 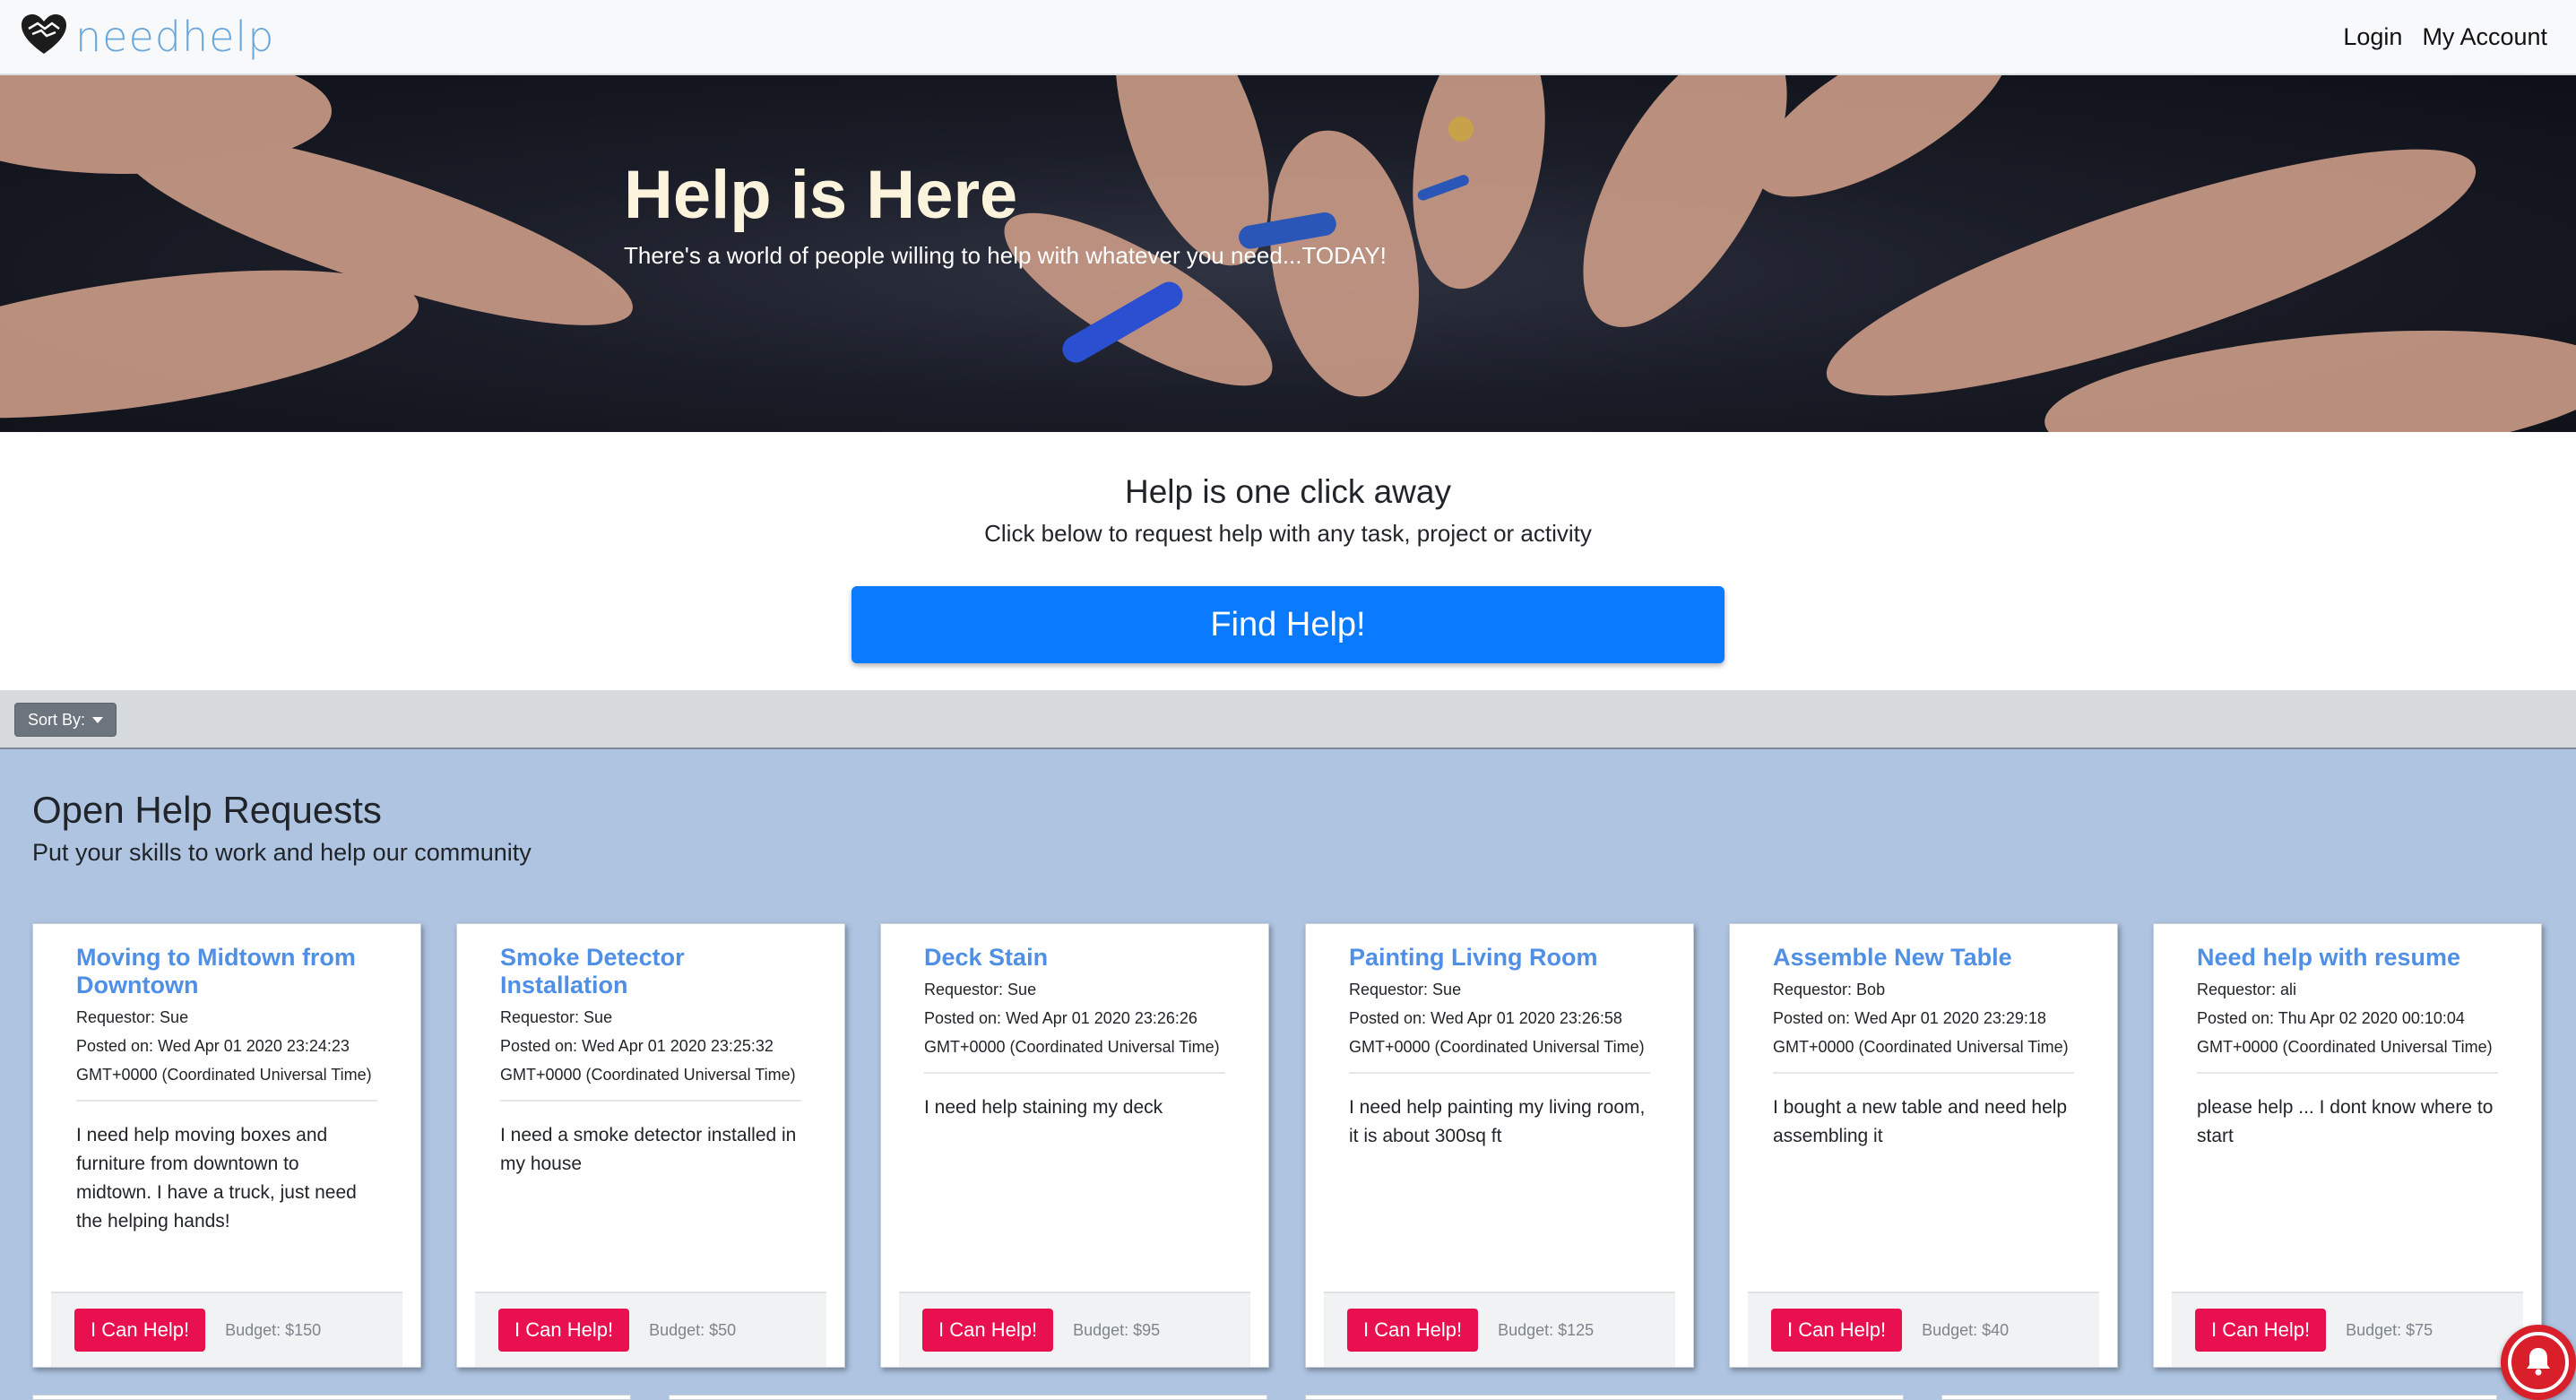 What do you see at coordinates (2347, 958) in the screenshot?
I see `card-title: Need help with resume` at bounding box center [2347, 958].